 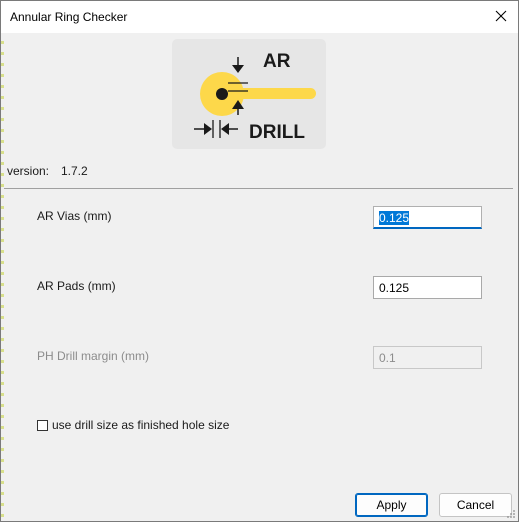 I want to click on window-title: Annular Ring Checker, so click(x=69, y=17).